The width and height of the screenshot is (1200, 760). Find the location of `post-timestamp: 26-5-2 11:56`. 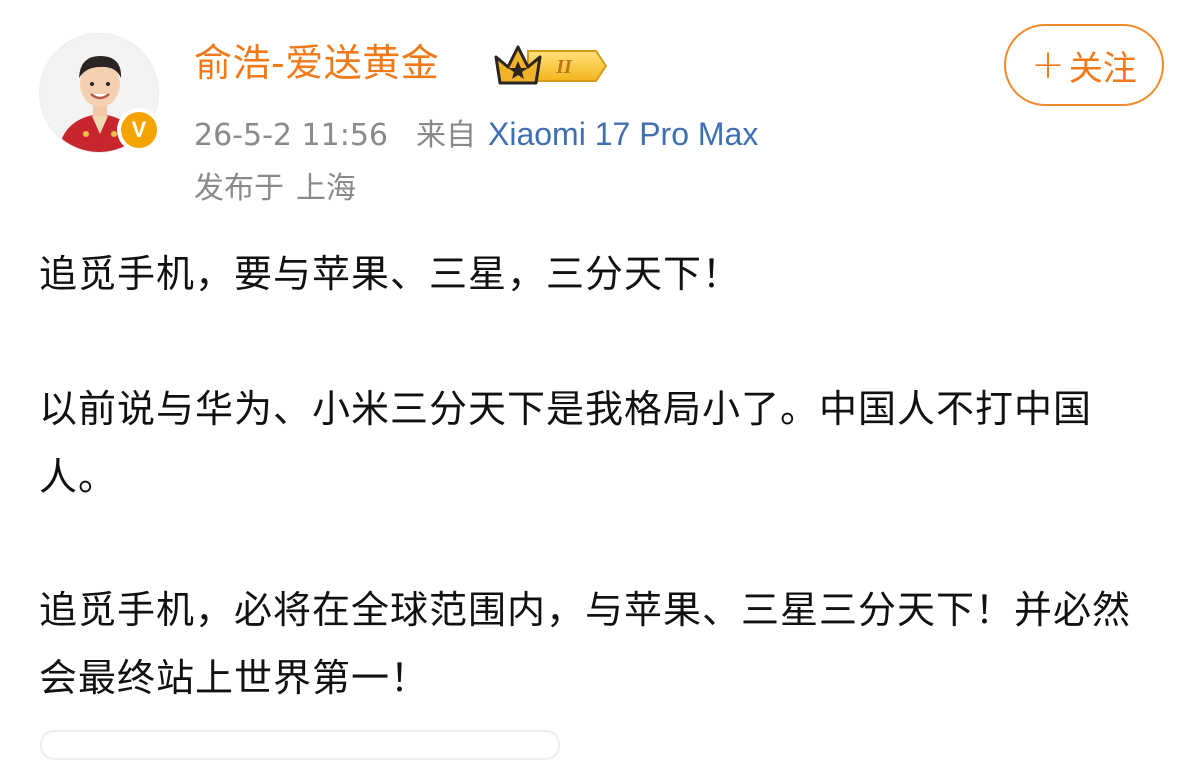

post-timestamp: 26-5-2 11:56 is located at coordinates (291, 135).